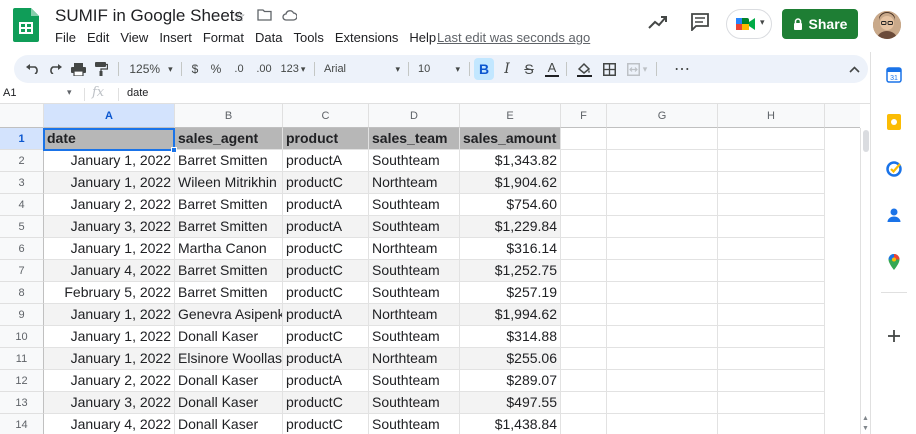  Describe the element at coordinates (484, 69) in the screenshot. I see `bold-button: B` at that location.